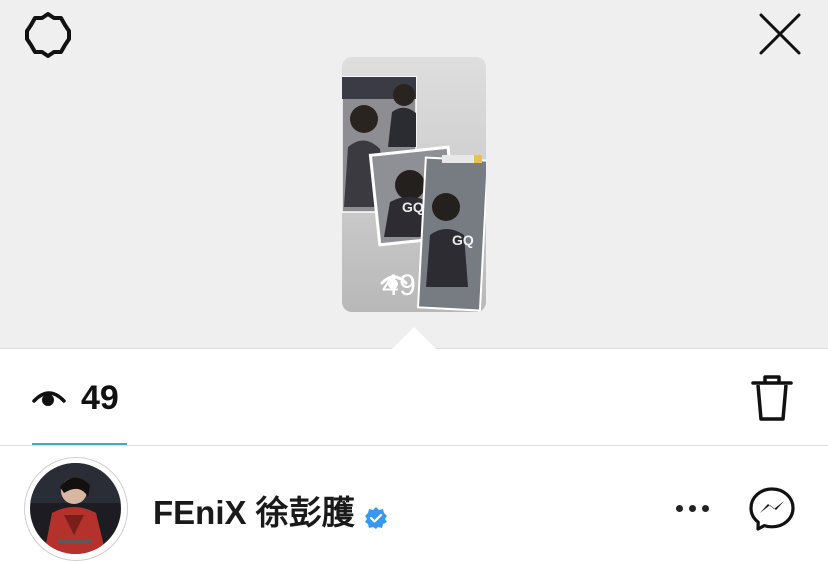  Describe the element at coordinates (49, 398) in the screenshot. I see `eye-icon` at that location.